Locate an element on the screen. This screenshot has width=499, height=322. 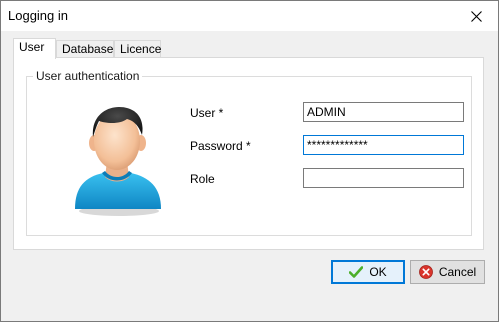
ok-button: OK is located at coordinates (368, 272).